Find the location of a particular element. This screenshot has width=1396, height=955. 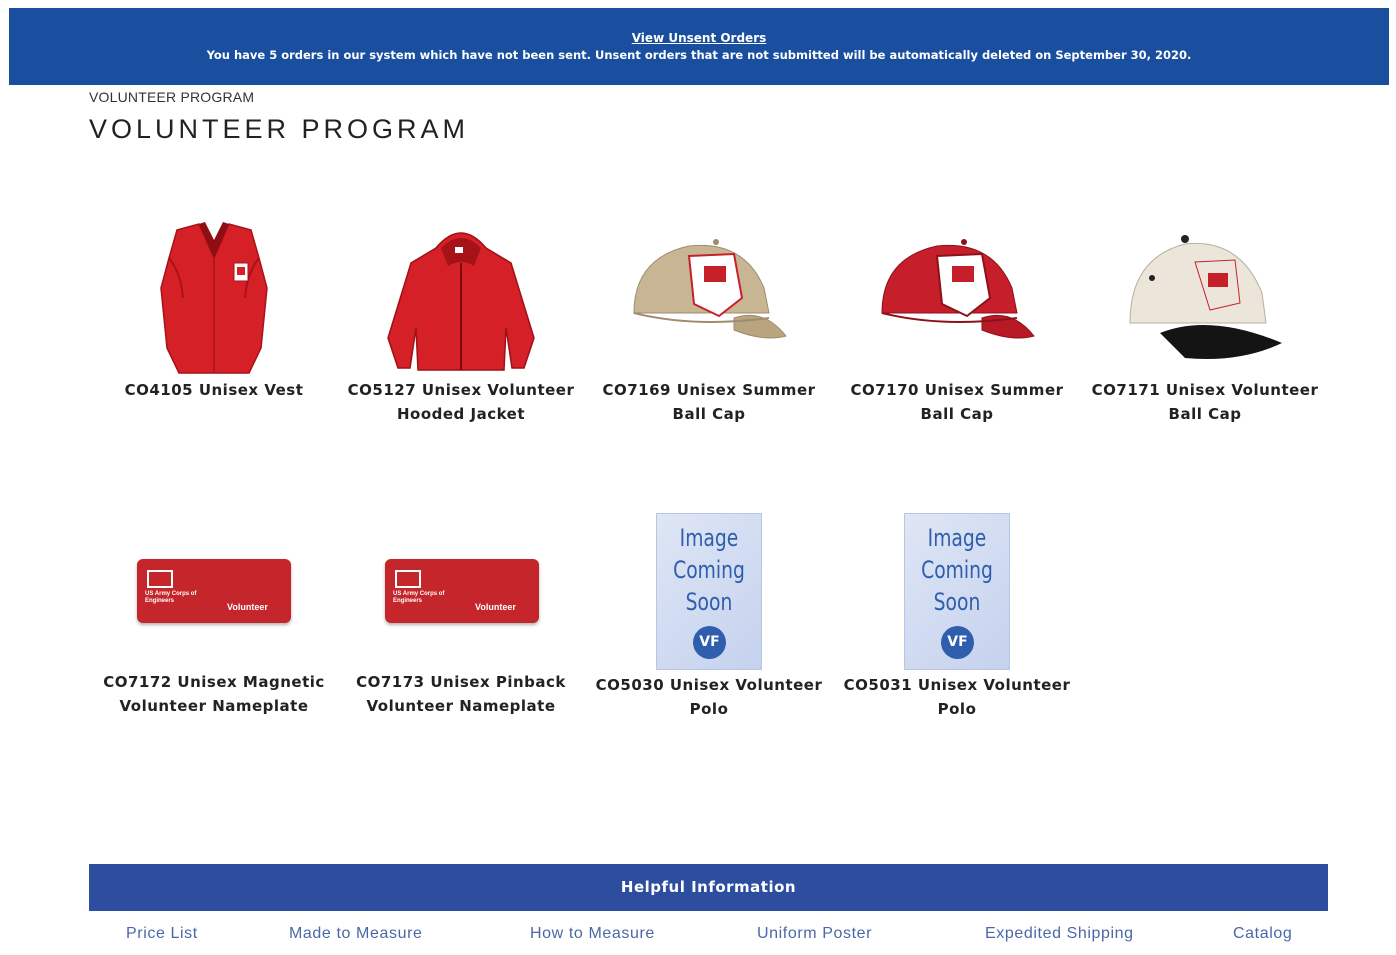

expedited-shipping-link: Expedited Shipping is located at coordinates (1059, 934).